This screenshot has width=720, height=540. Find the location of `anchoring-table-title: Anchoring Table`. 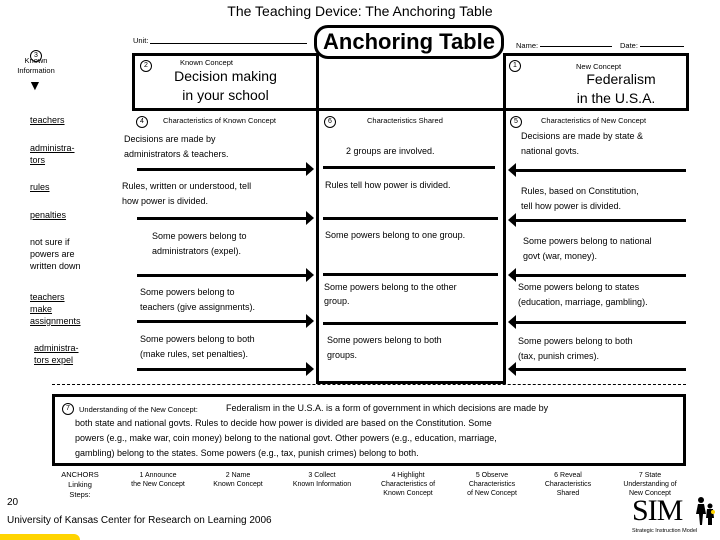

anchoring-table-title: Anchoring Table is located at coordinates (409, 42).